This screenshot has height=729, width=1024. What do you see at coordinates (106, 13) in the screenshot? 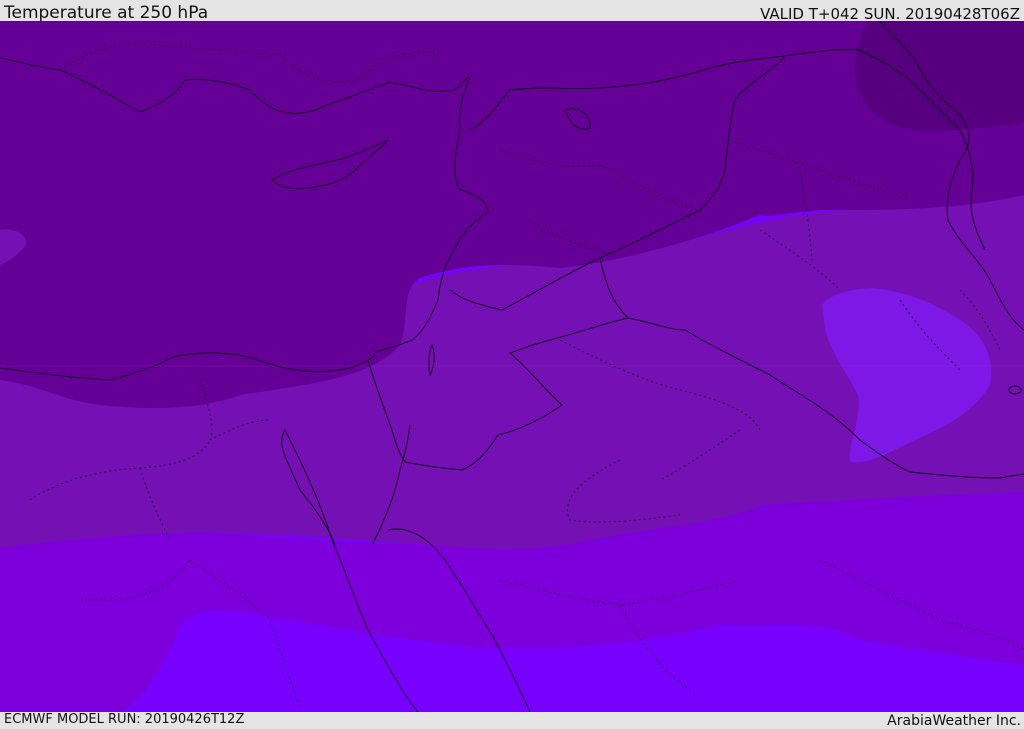
I see `map-title: Temperature at 250 hPa` at bounding box center [106, 13].